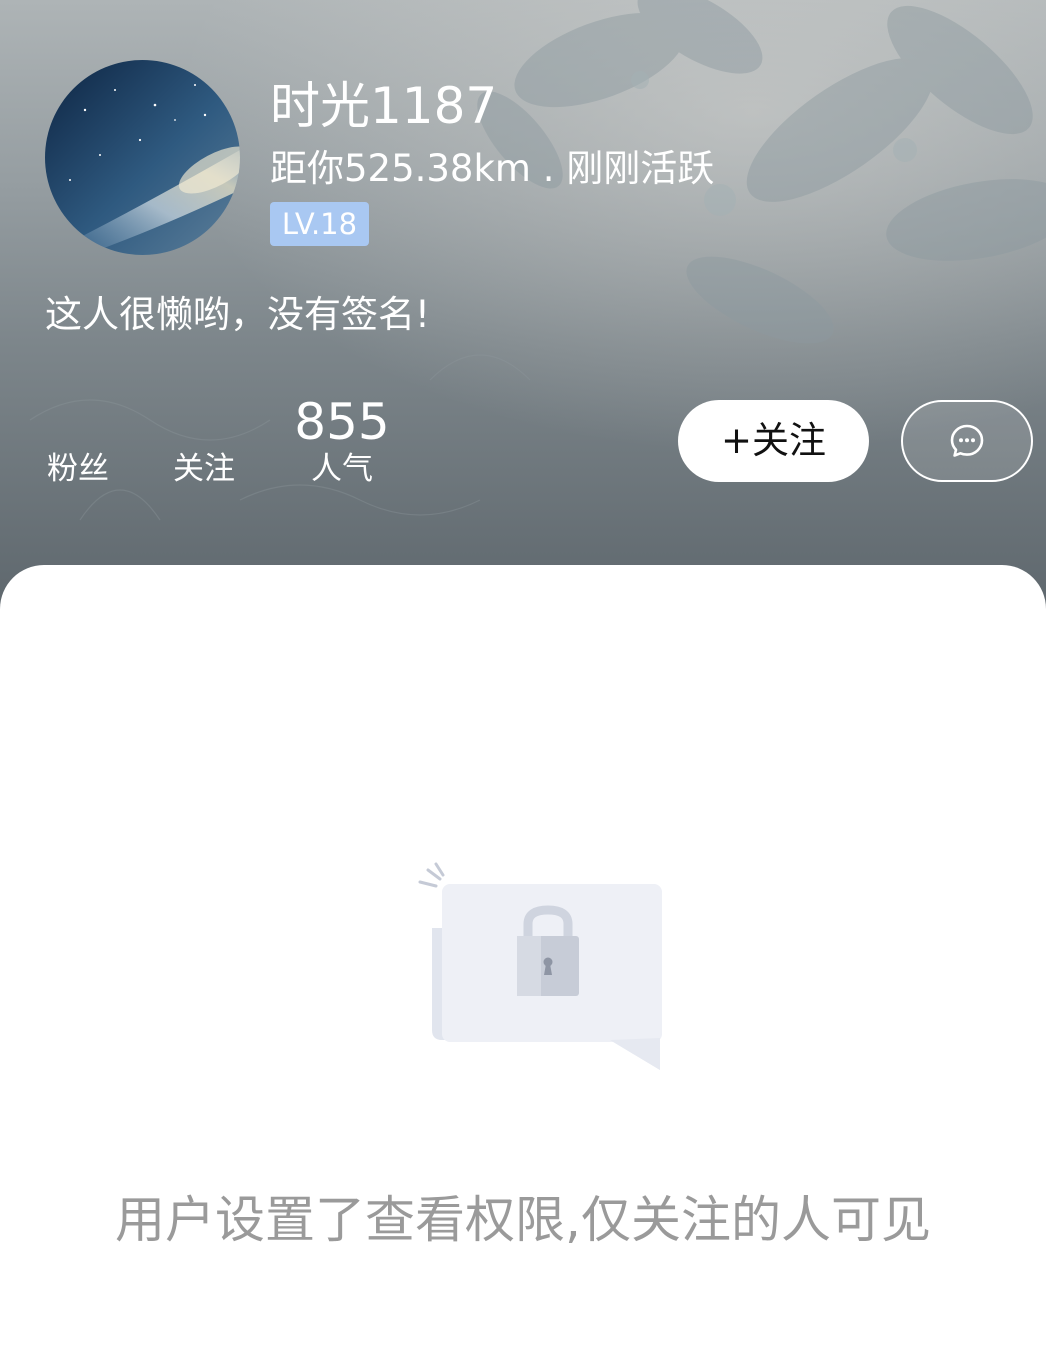  I want to click on stat-popularity: 855 人气, so click(342, 441).